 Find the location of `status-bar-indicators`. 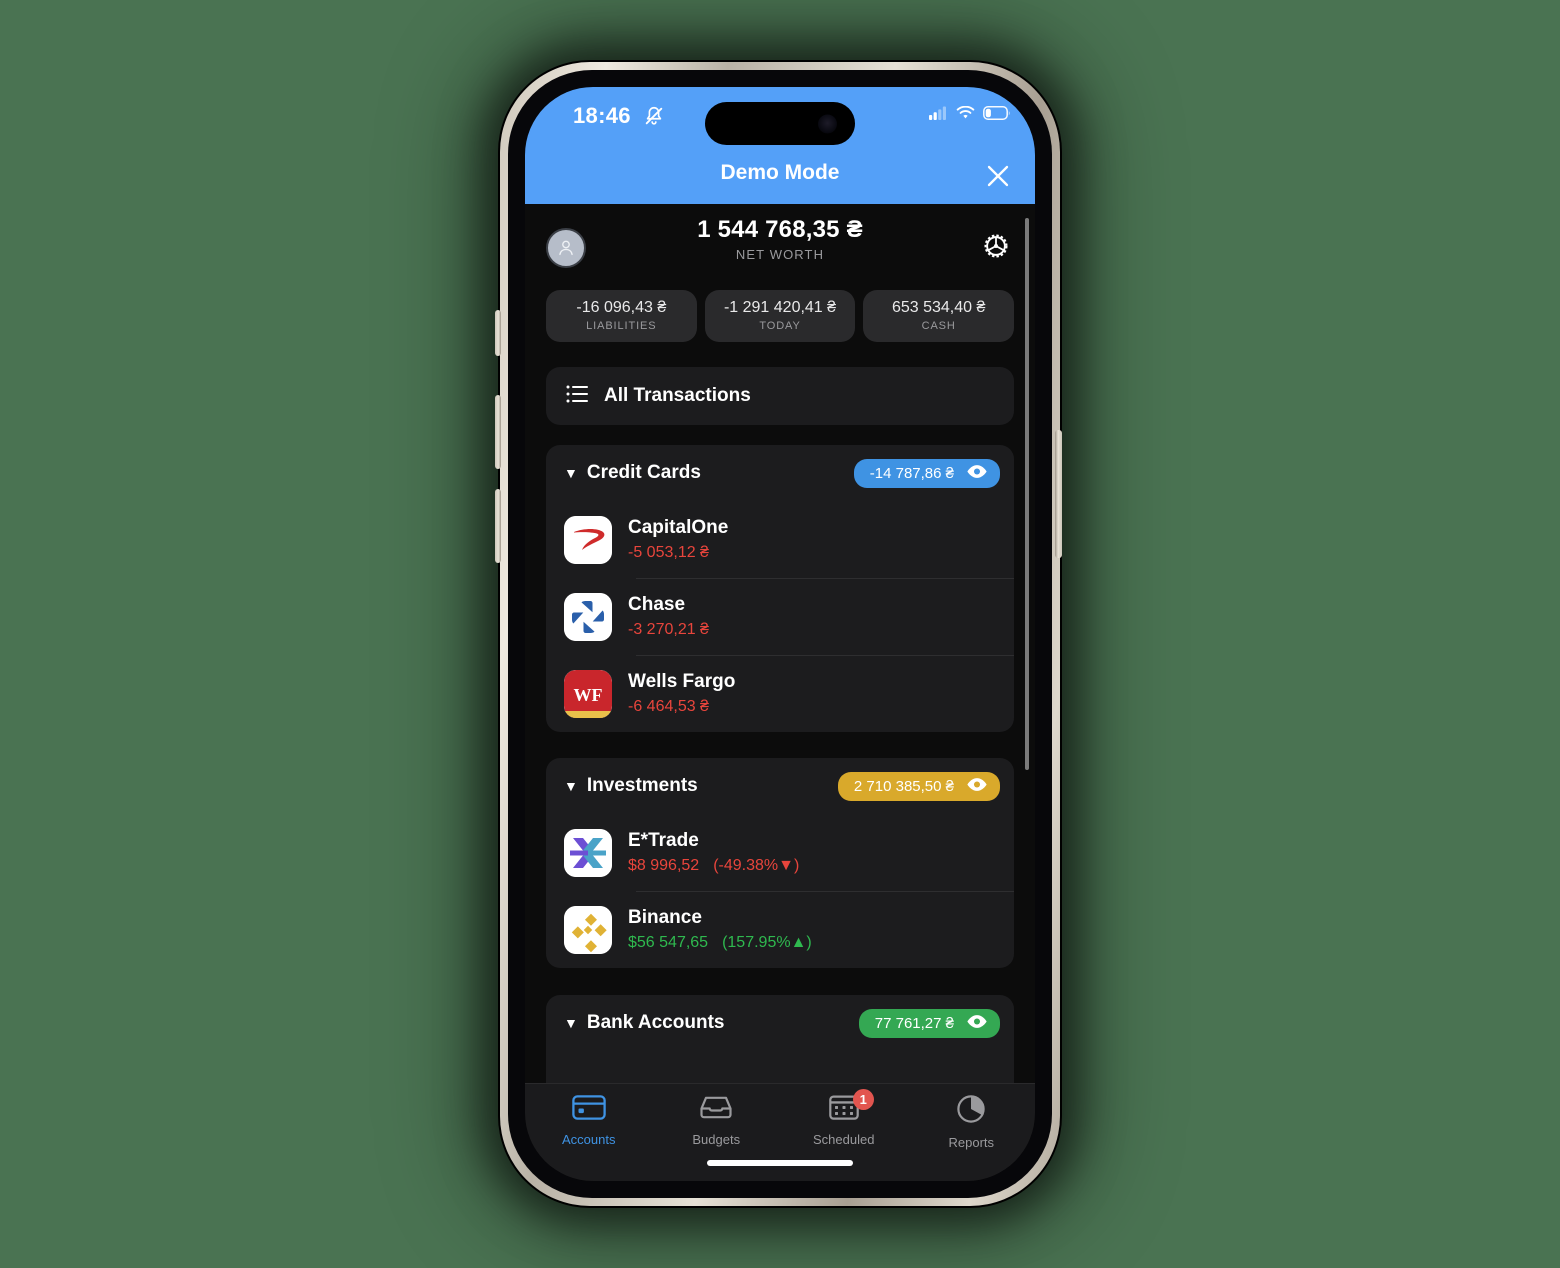

status-bar-indicators is located at coordinates (970, 115).